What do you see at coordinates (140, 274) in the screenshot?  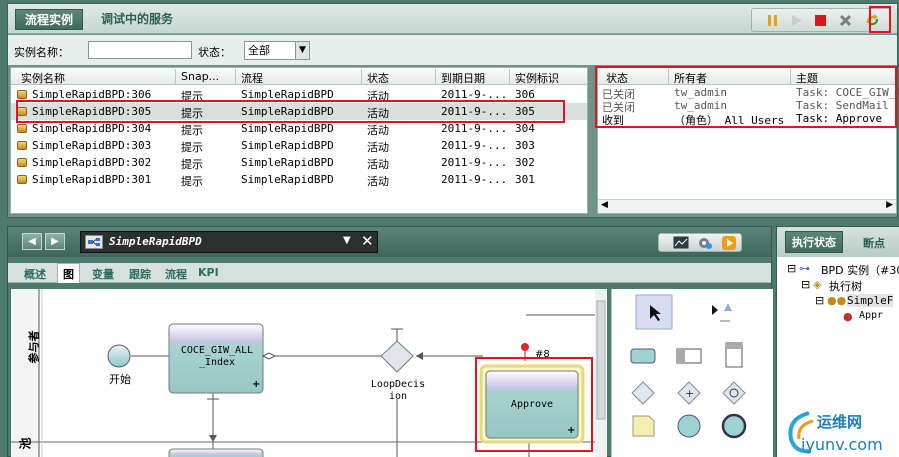 I see `subtab-tracking: 跟踪` at bounding box center [140, 274].